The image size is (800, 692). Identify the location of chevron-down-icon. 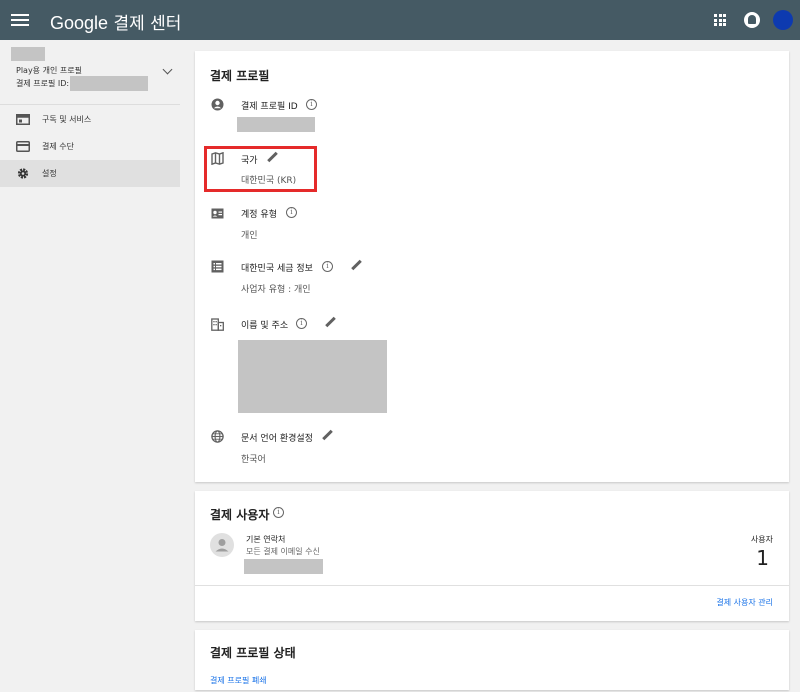
(167, 69).